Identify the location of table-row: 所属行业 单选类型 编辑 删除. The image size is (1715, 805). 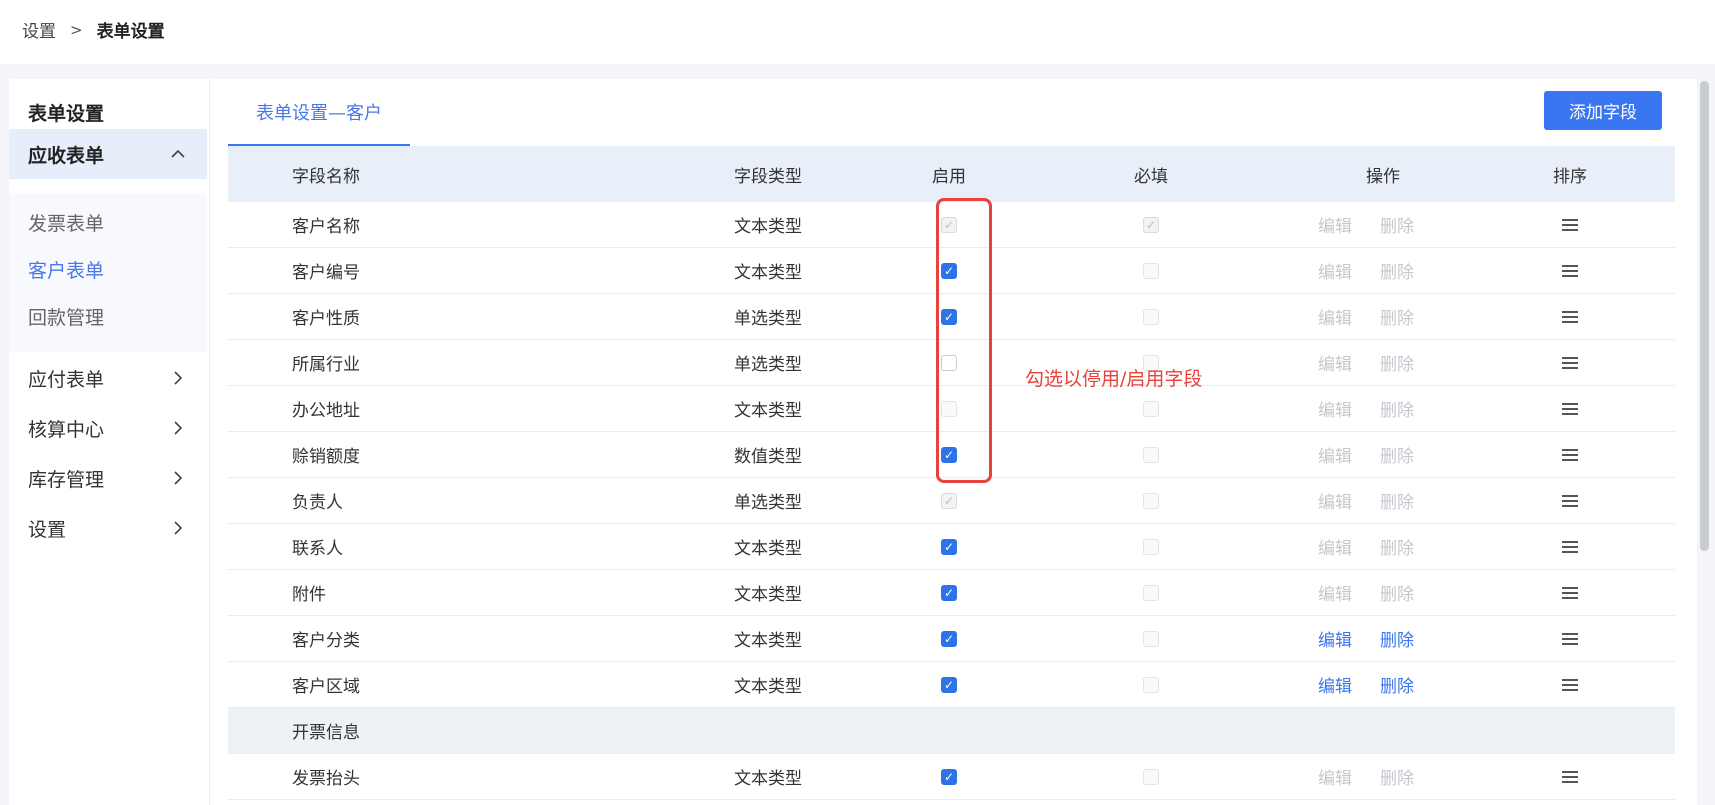
(951, 363).